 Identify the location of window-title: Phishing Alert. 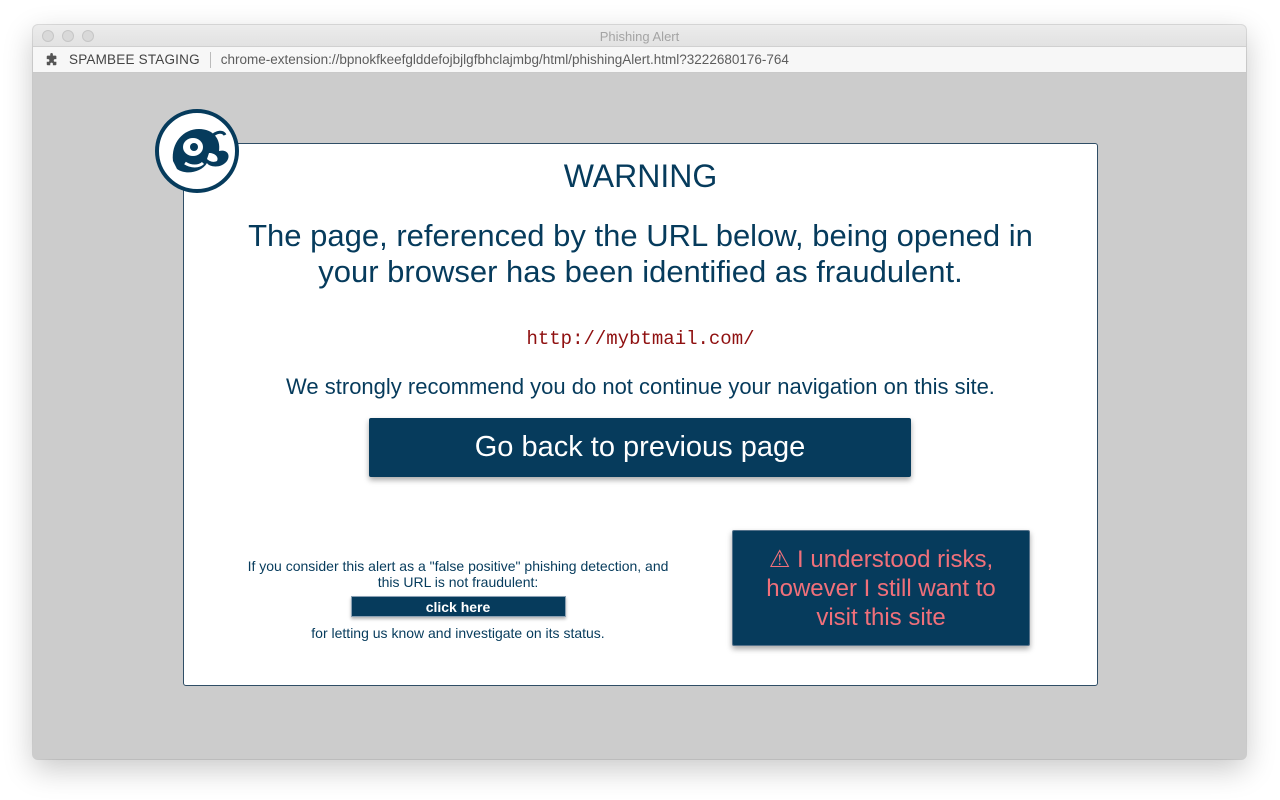
(639, 36).